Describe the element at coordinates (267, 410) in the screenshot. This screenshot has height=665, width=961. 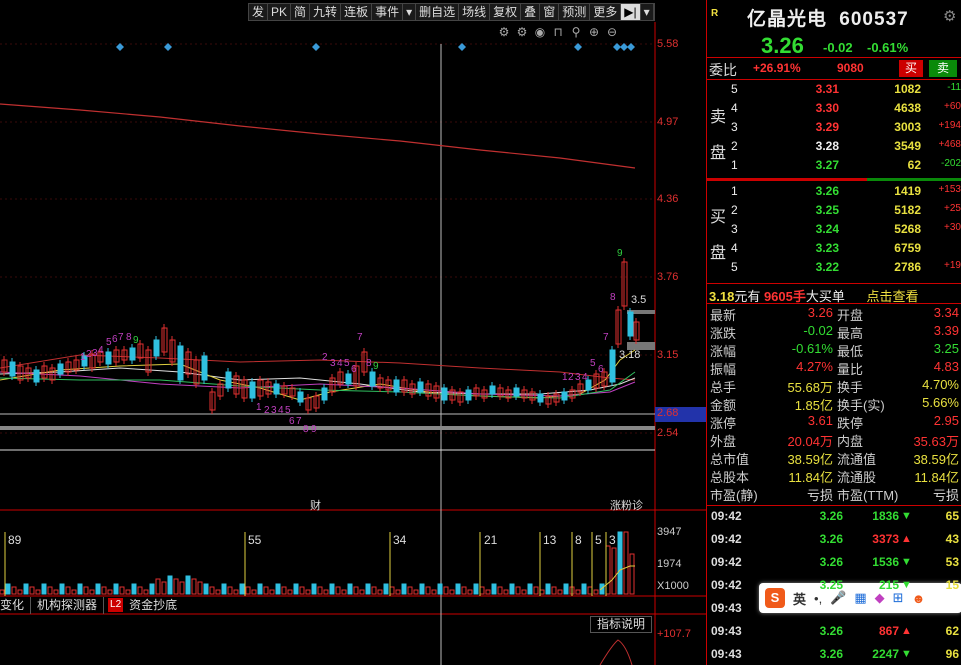
I see `svg-text: 2` at that location.